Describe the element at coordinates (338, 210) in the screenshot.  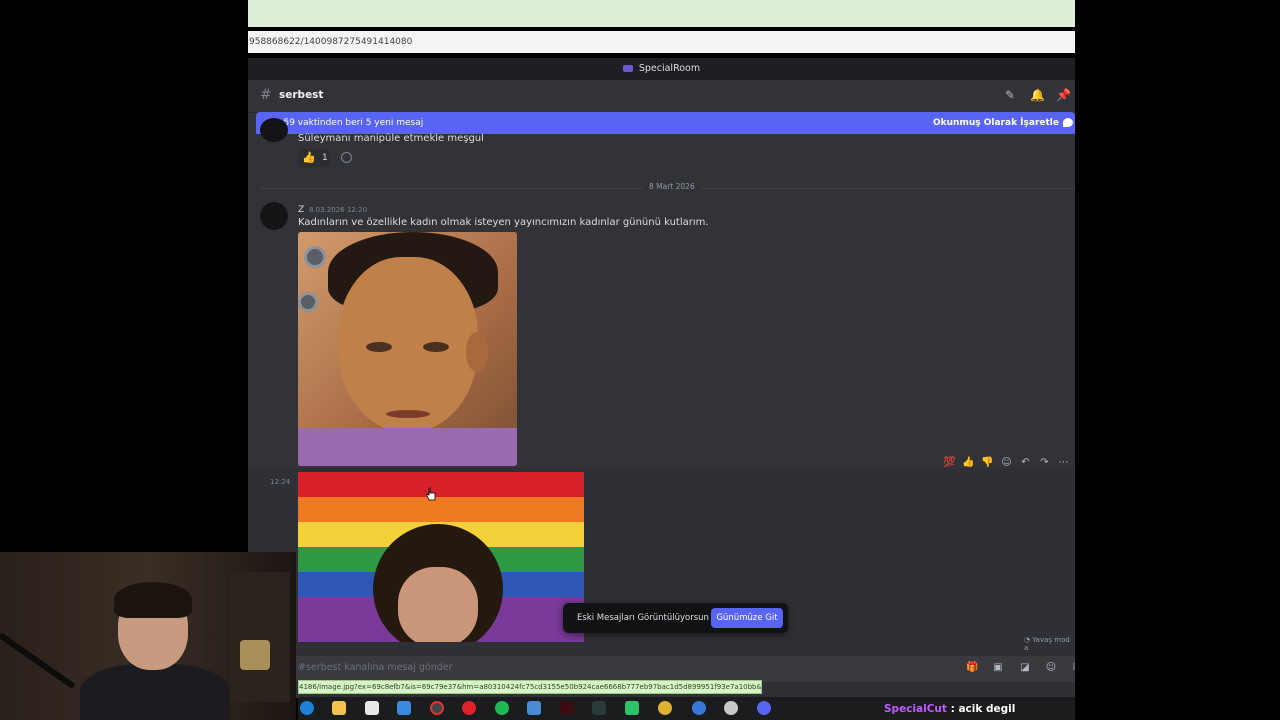
I see `message-timestamp: 8.03.2026 12:20` at that location.